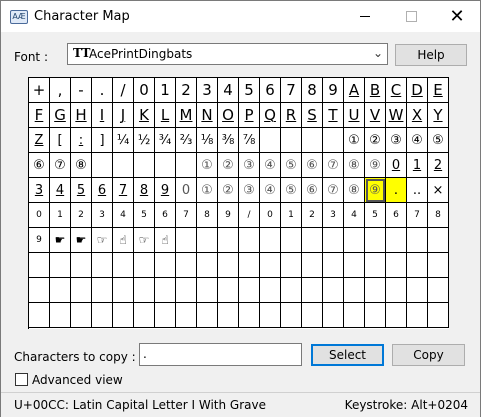 The width and height of the screenshot is (481, 417). What do you see at coordinates (144, 140) in the screenshot?
I see `char-cell: ½` at bounding box center [144, 140].